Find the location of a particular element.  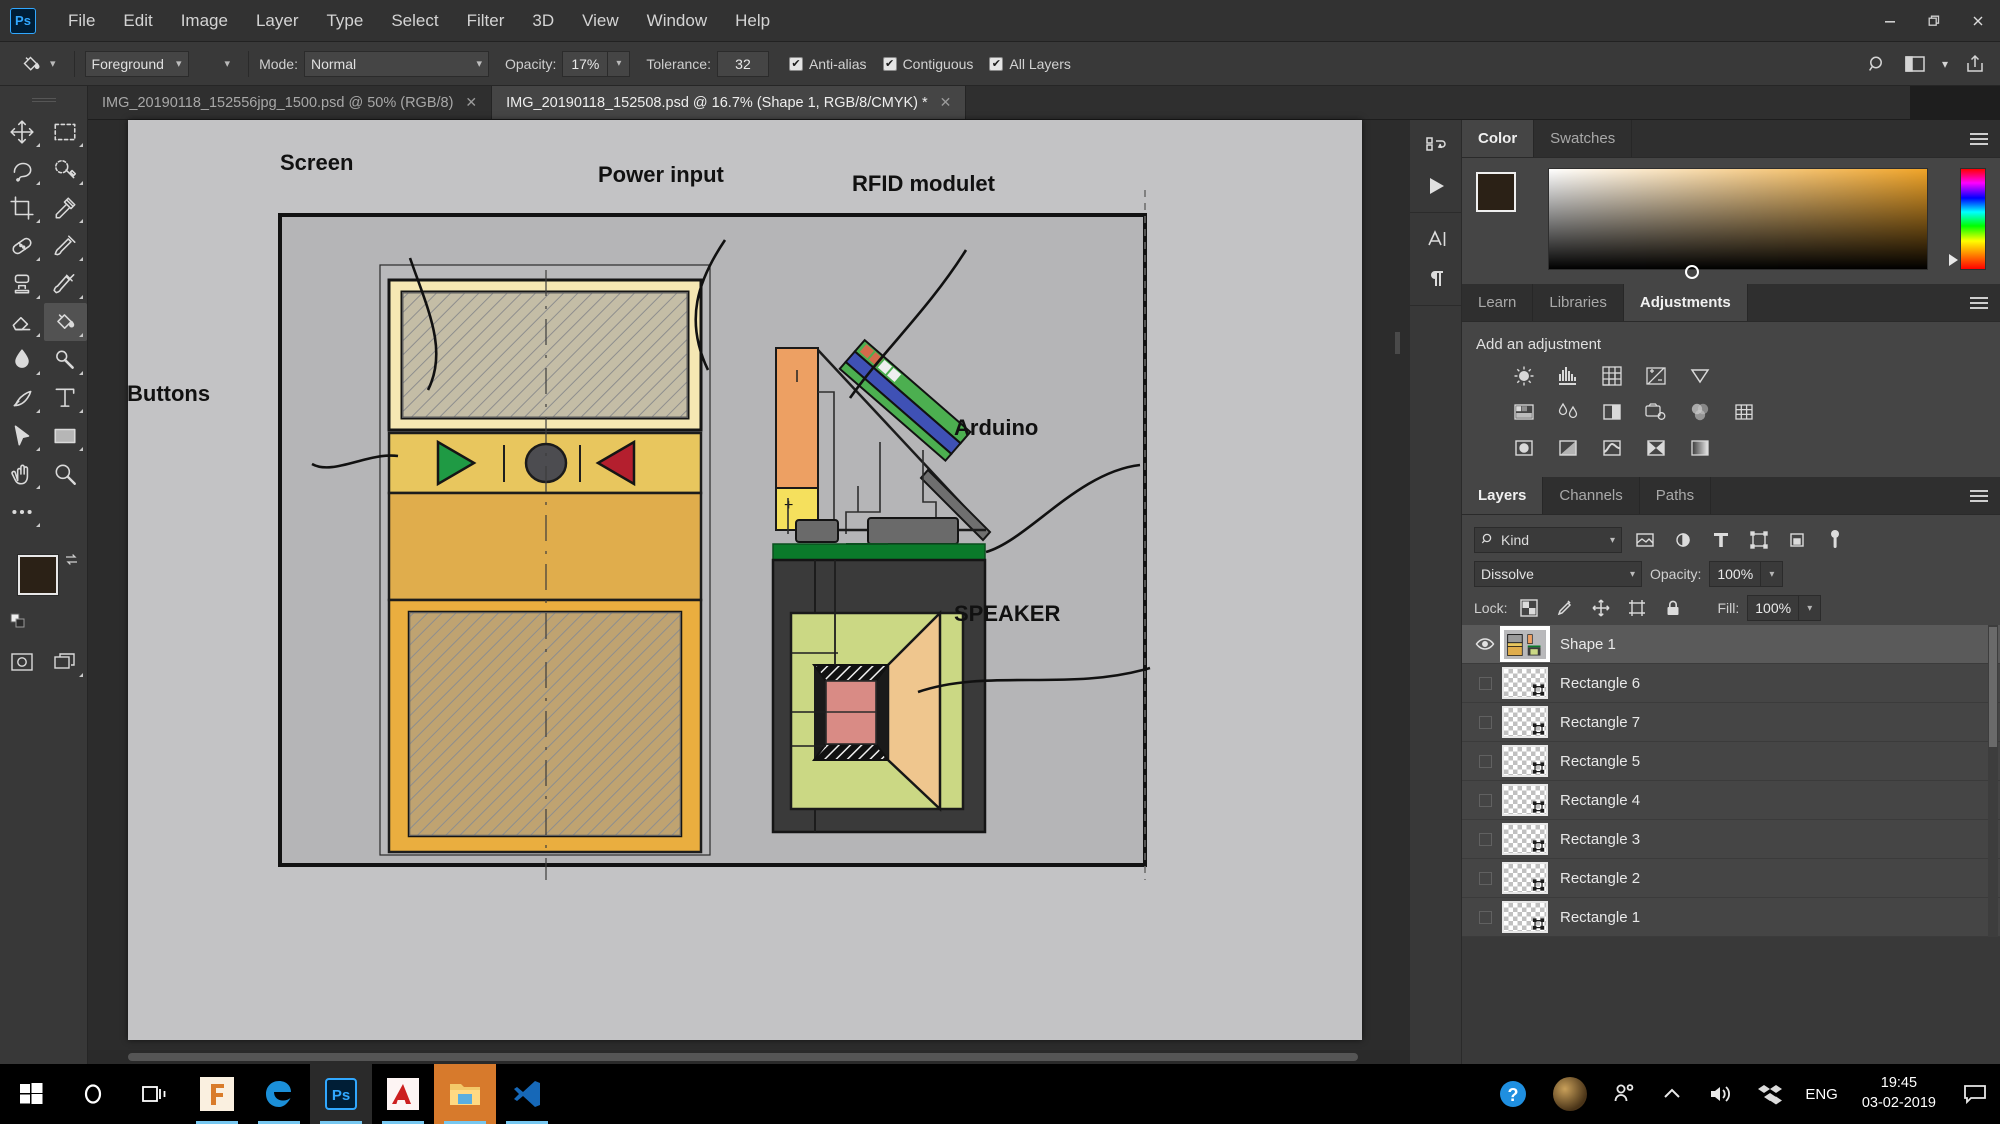

help-circle-icon: ? is located at coordinates (1513, 1094).